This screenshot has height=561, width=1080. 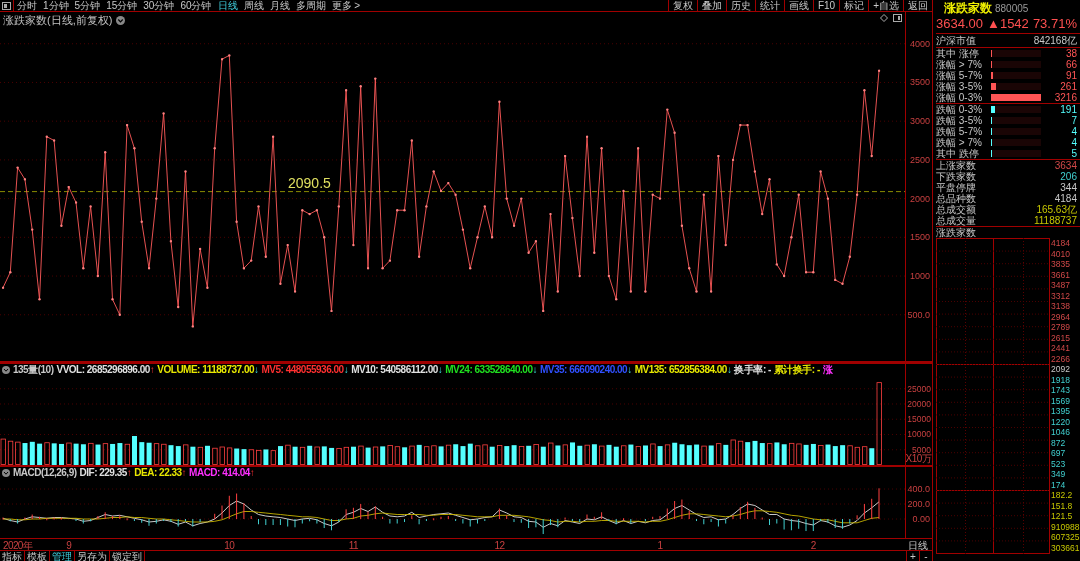 I want to click on axis-label: 200.0, so click(x=918, y=504).